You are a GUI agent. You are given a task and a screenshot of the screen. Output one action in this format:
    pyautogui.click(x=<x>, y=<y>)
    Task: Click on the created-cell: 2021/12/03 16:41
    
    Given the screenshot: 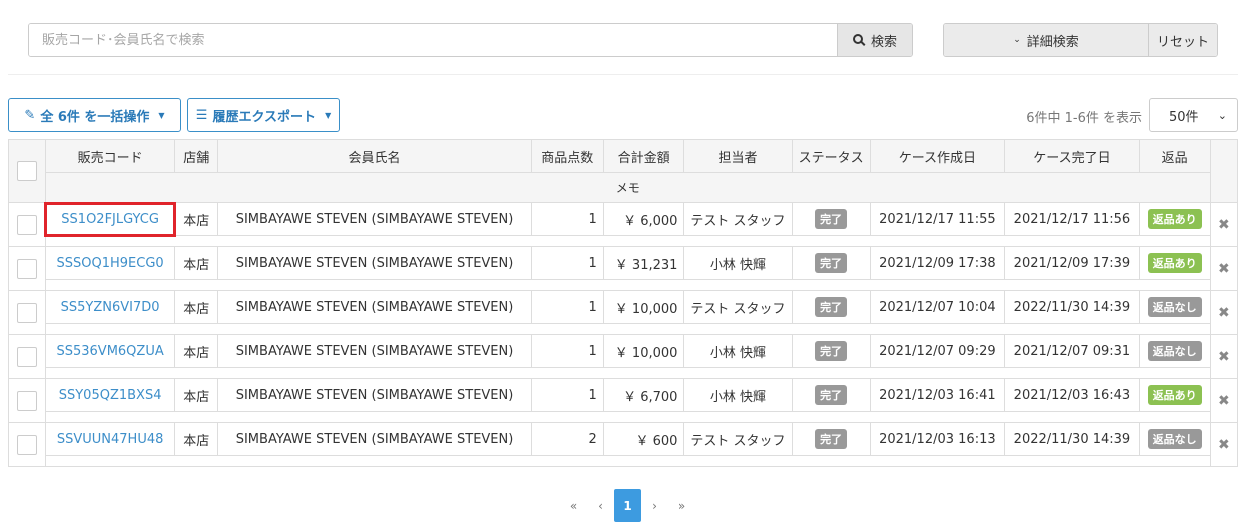 What is the action you would take?
    pyautogui.click(x=937, y=395)
    